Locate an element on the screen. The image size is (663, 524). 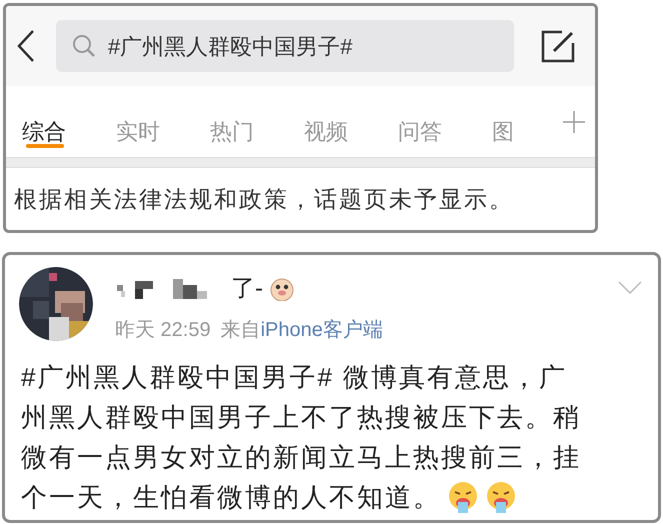
source-link: iPhone客户端 is located at coordinates (321, 330).